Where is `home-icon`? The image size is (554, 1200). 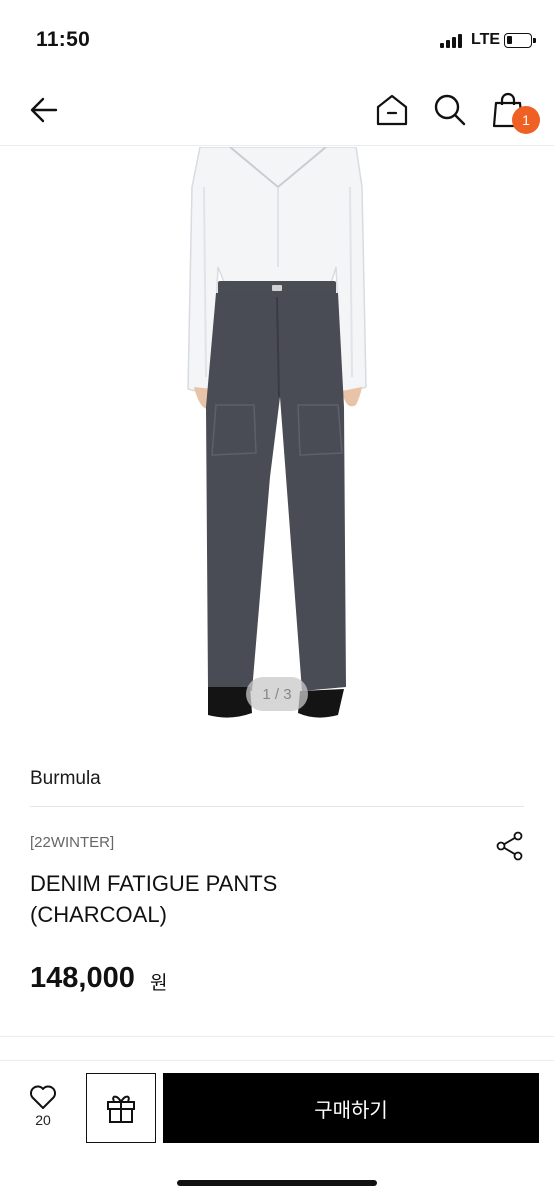 home-icon is located at coordinates (392, 110).